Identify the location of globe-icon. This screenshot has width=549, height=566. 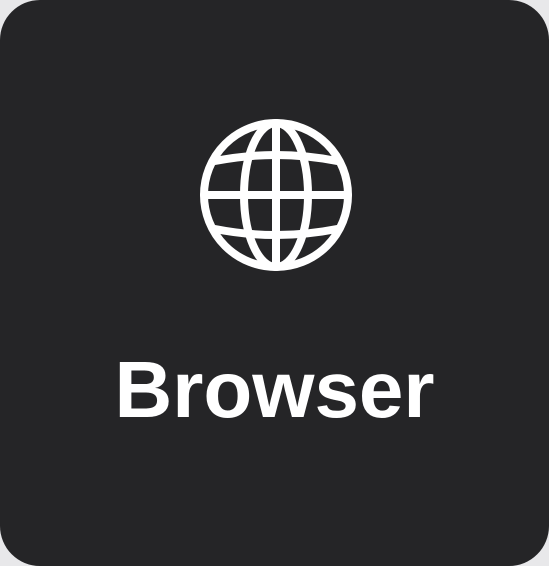
(276, 195).